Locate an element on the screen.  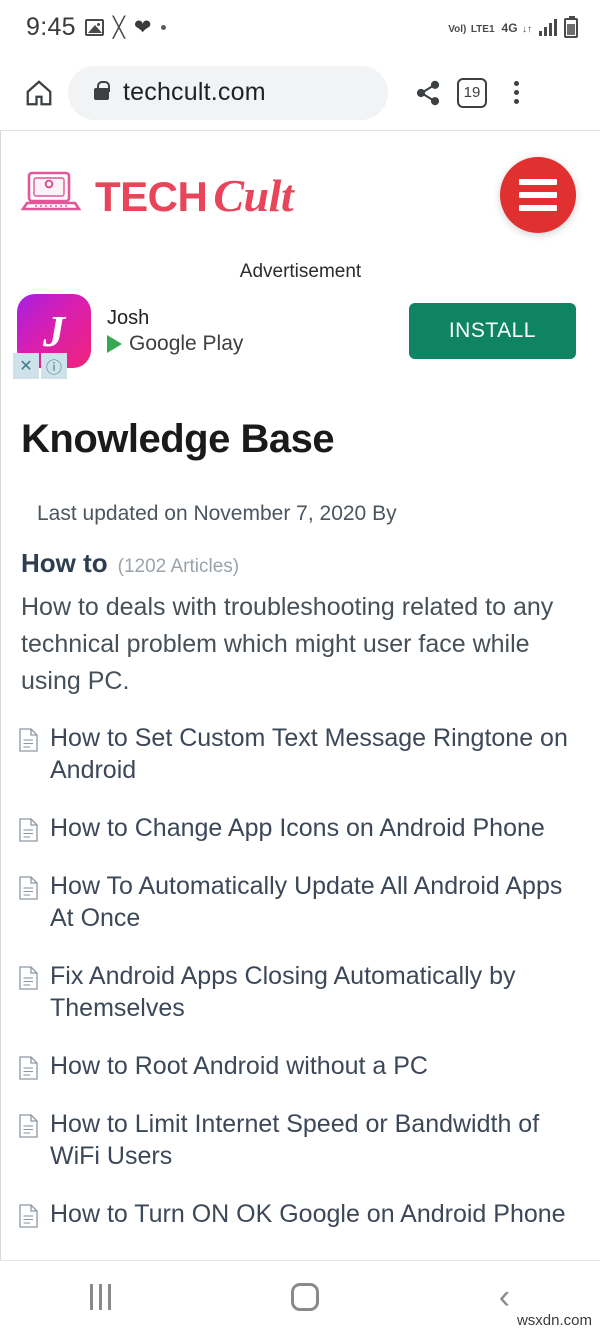
list-item: How to Change App Icons on Android Phone is located at coordinates (300, 828).